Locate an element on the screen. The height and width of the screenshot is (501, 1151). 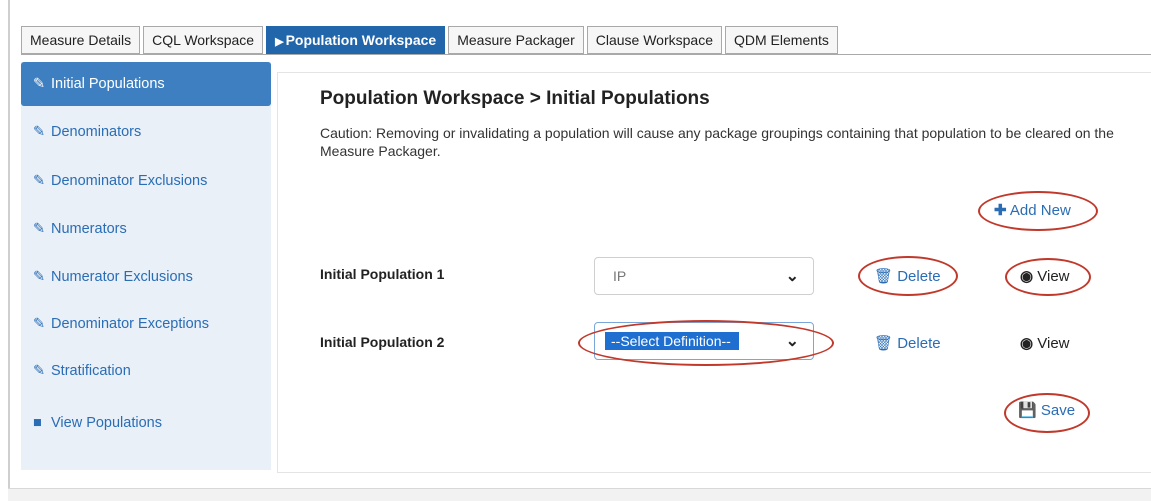
tab-qdm-elements: QDM Elements is located at coordinates (781, 40).